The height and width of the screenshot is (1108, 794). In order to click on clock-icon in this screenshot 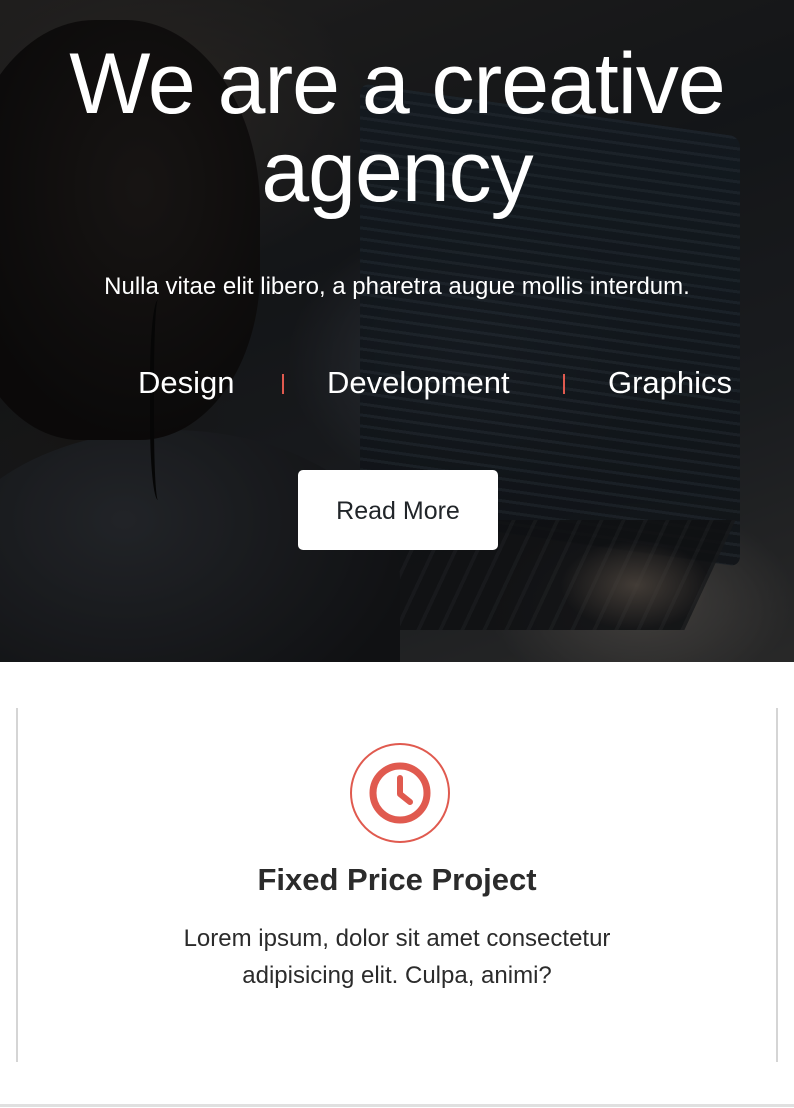, I will do `click(400, 793)`.